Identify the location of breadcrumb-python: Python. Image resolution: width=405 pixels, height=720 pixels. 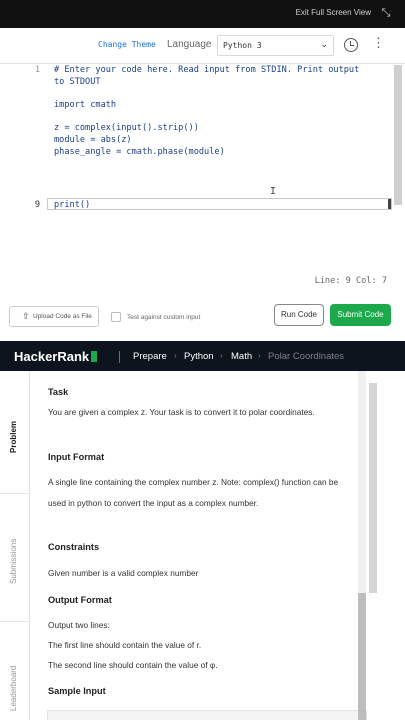
(199, 356).